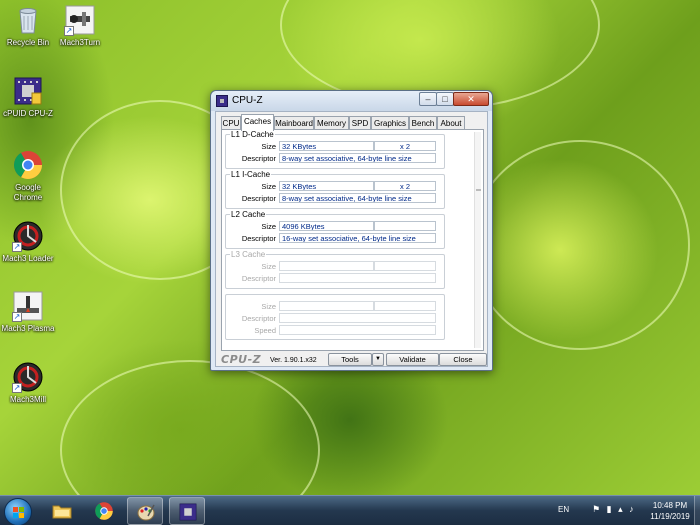  I want to click on recycle-bin-icon, so click(28, 20).